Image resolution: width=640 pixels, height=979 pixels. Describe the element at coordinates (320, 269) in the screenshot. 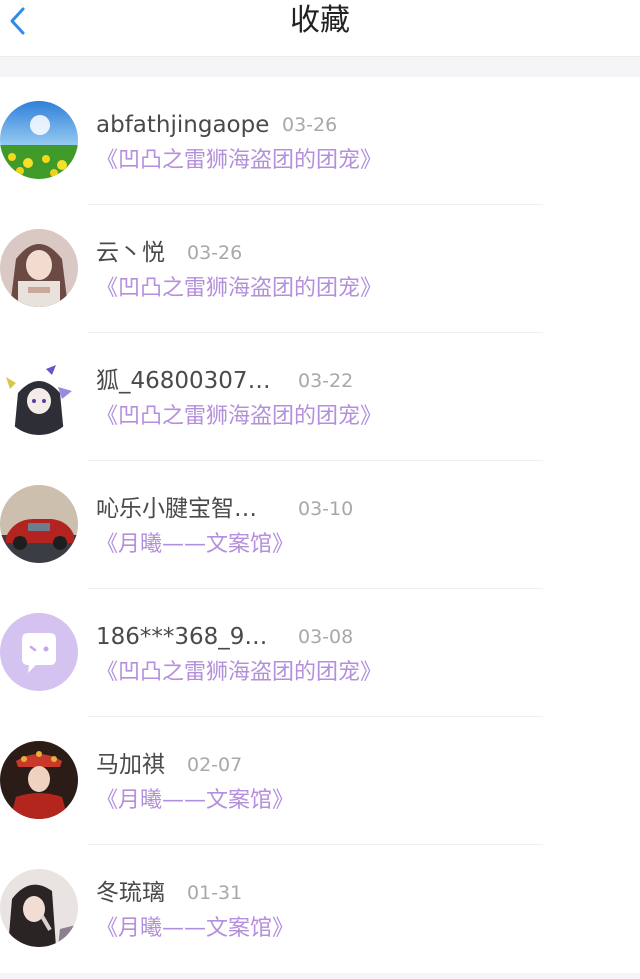

I see `list-item: 云丶悦 03-26 《凹凸之雷狮海盗团的团宠》` at that location.